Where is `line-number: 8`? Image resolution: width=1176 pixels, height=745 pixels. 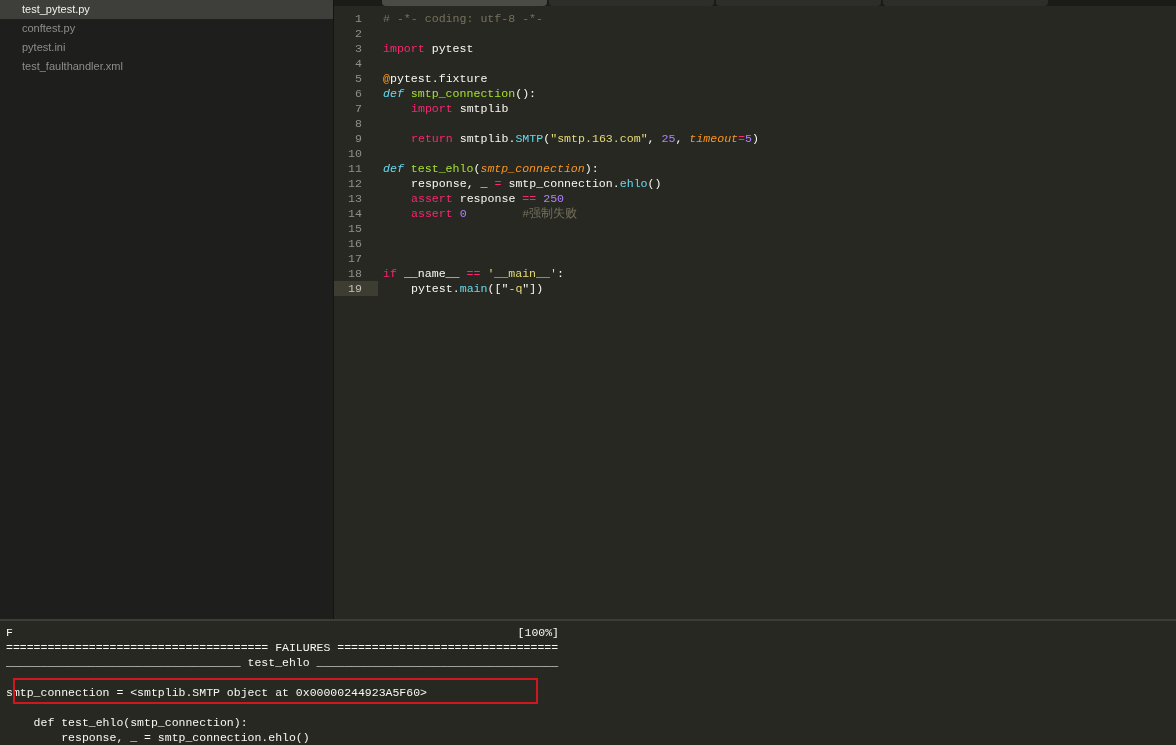
line-number: 8 is located at coordinates (358, 123).